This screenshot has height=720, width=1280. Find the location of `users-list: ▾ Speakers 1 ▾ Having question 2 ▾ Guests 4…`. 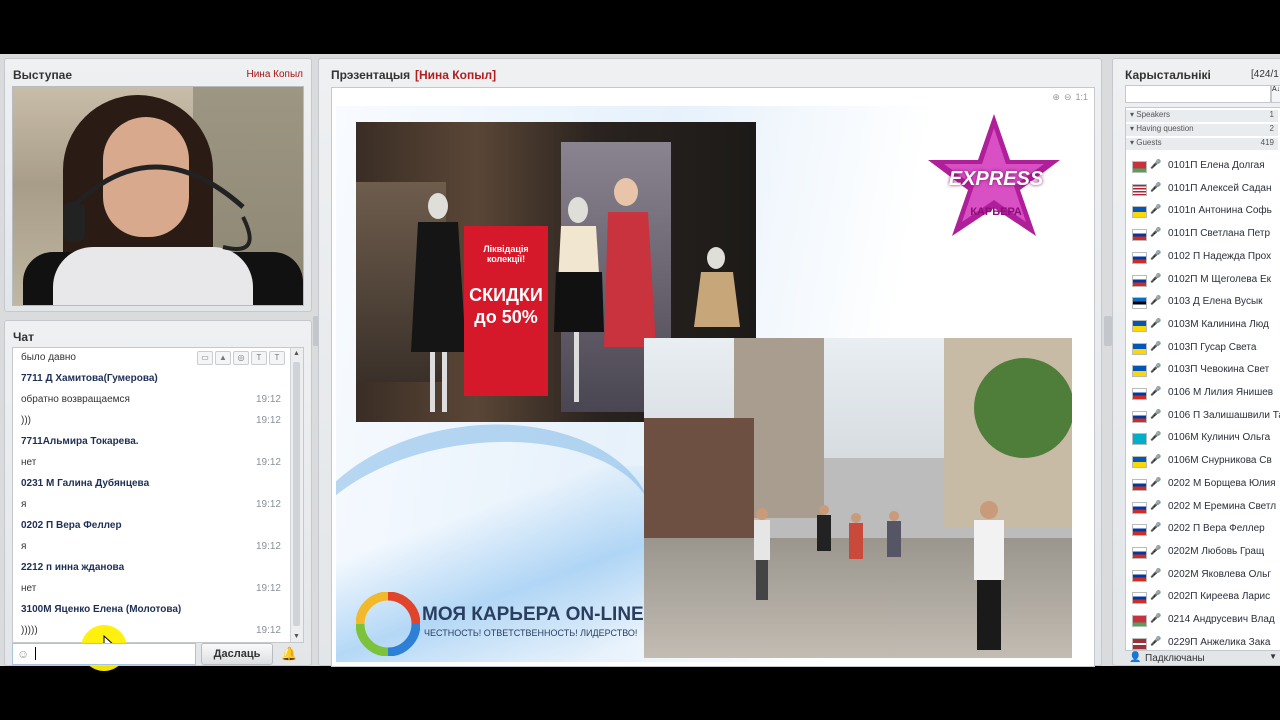

users-list: ▾ Speakers 1 ▾ Having question 2 ▾ Guests 4… is located at coordinates (1202, 379).